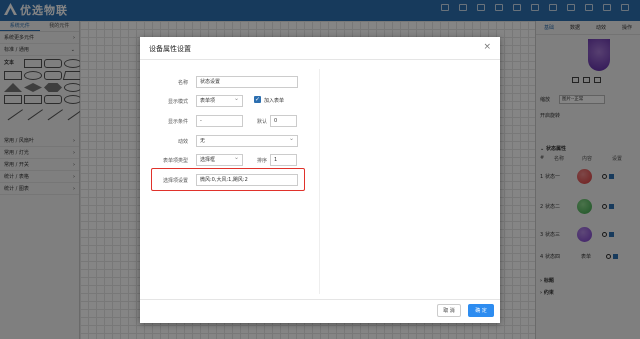 Image resolution: width=640 pixels, height=339 pixels. Describe the element at coordinates (170, 49) in the screenshot. I see `dialog-title: 设备属性设置` at that location.